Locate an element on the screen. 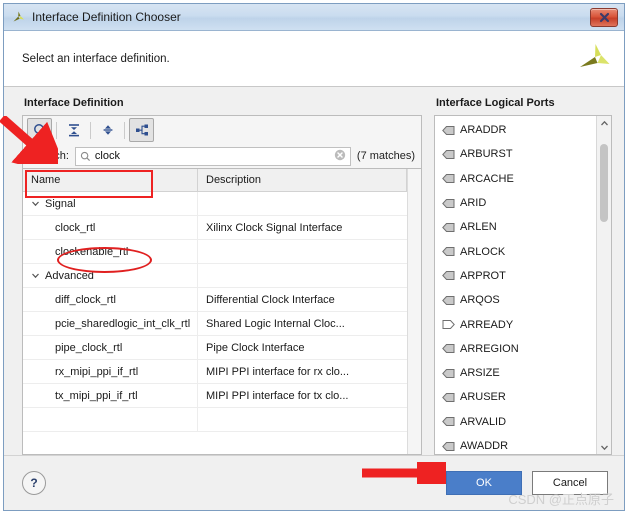  tree-item-cell: pipe_clock_rtl is located at coordinates (110, 347).